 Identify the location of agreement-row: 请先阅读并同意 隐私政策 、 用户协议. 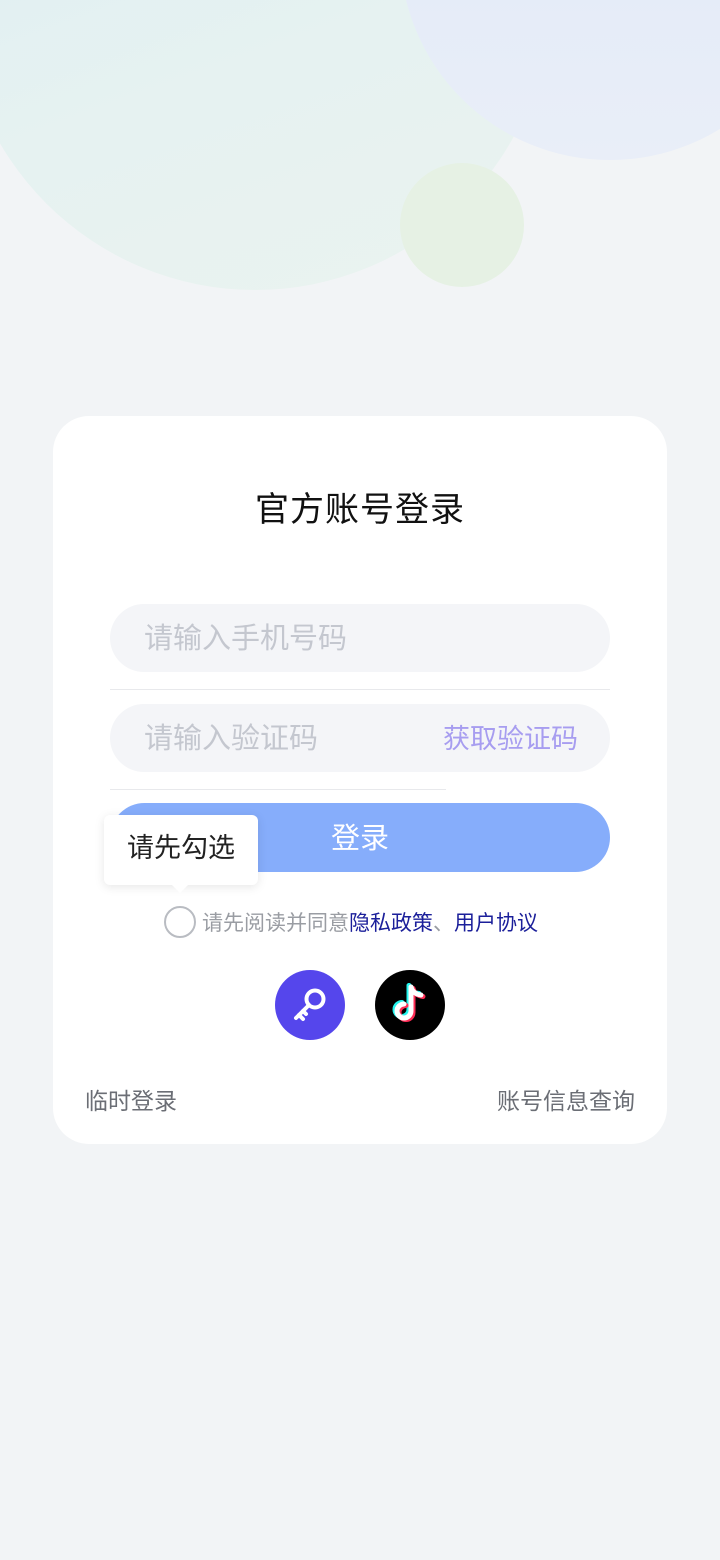
(351, 922).